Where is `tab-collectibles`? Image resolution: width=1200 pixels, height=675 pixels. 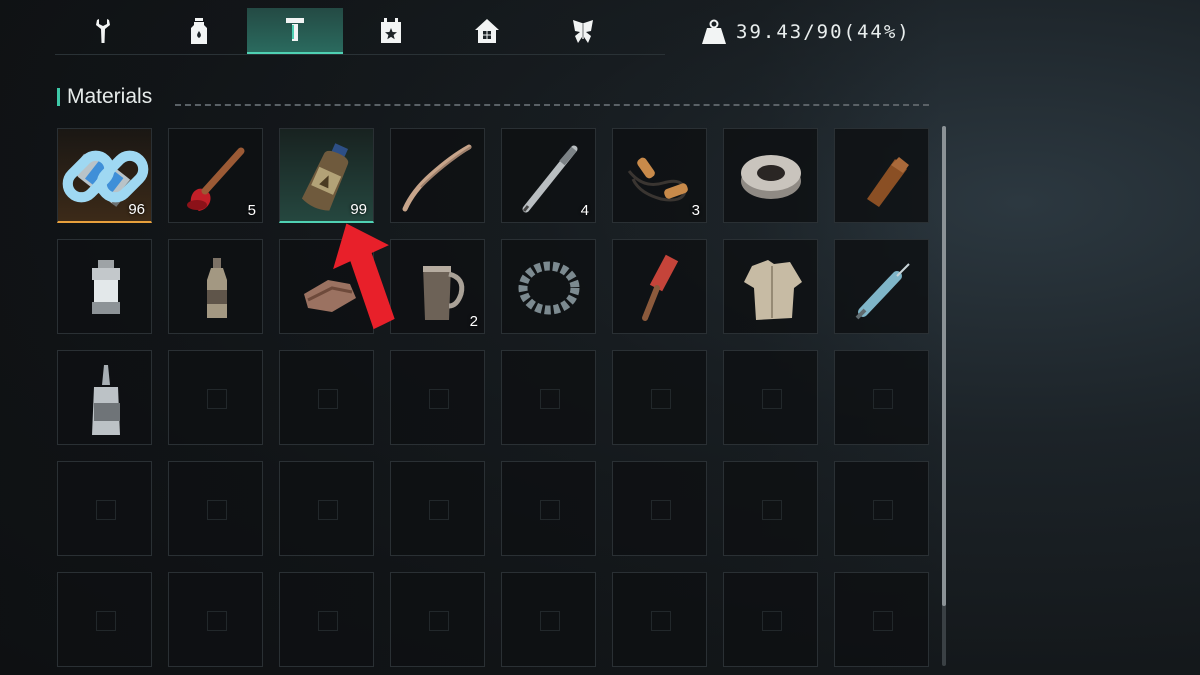
tab-collectibles is located at coordinates (583, 31).